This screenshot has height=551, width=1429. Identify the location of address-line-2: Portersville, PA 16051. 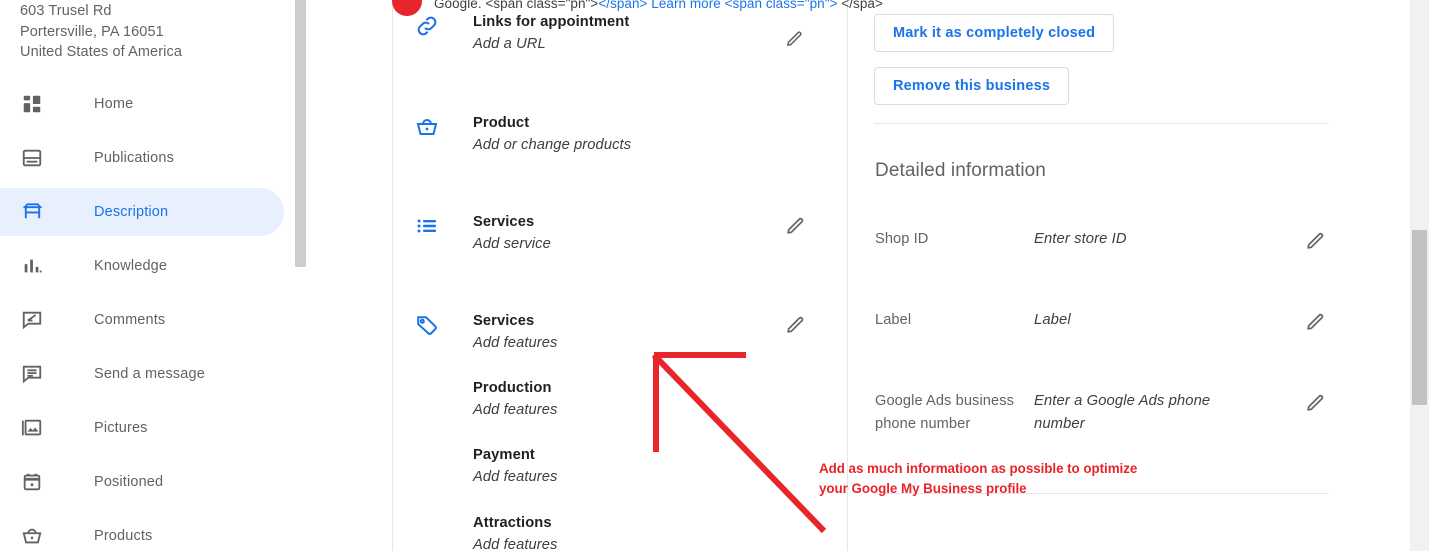
(92, 31).